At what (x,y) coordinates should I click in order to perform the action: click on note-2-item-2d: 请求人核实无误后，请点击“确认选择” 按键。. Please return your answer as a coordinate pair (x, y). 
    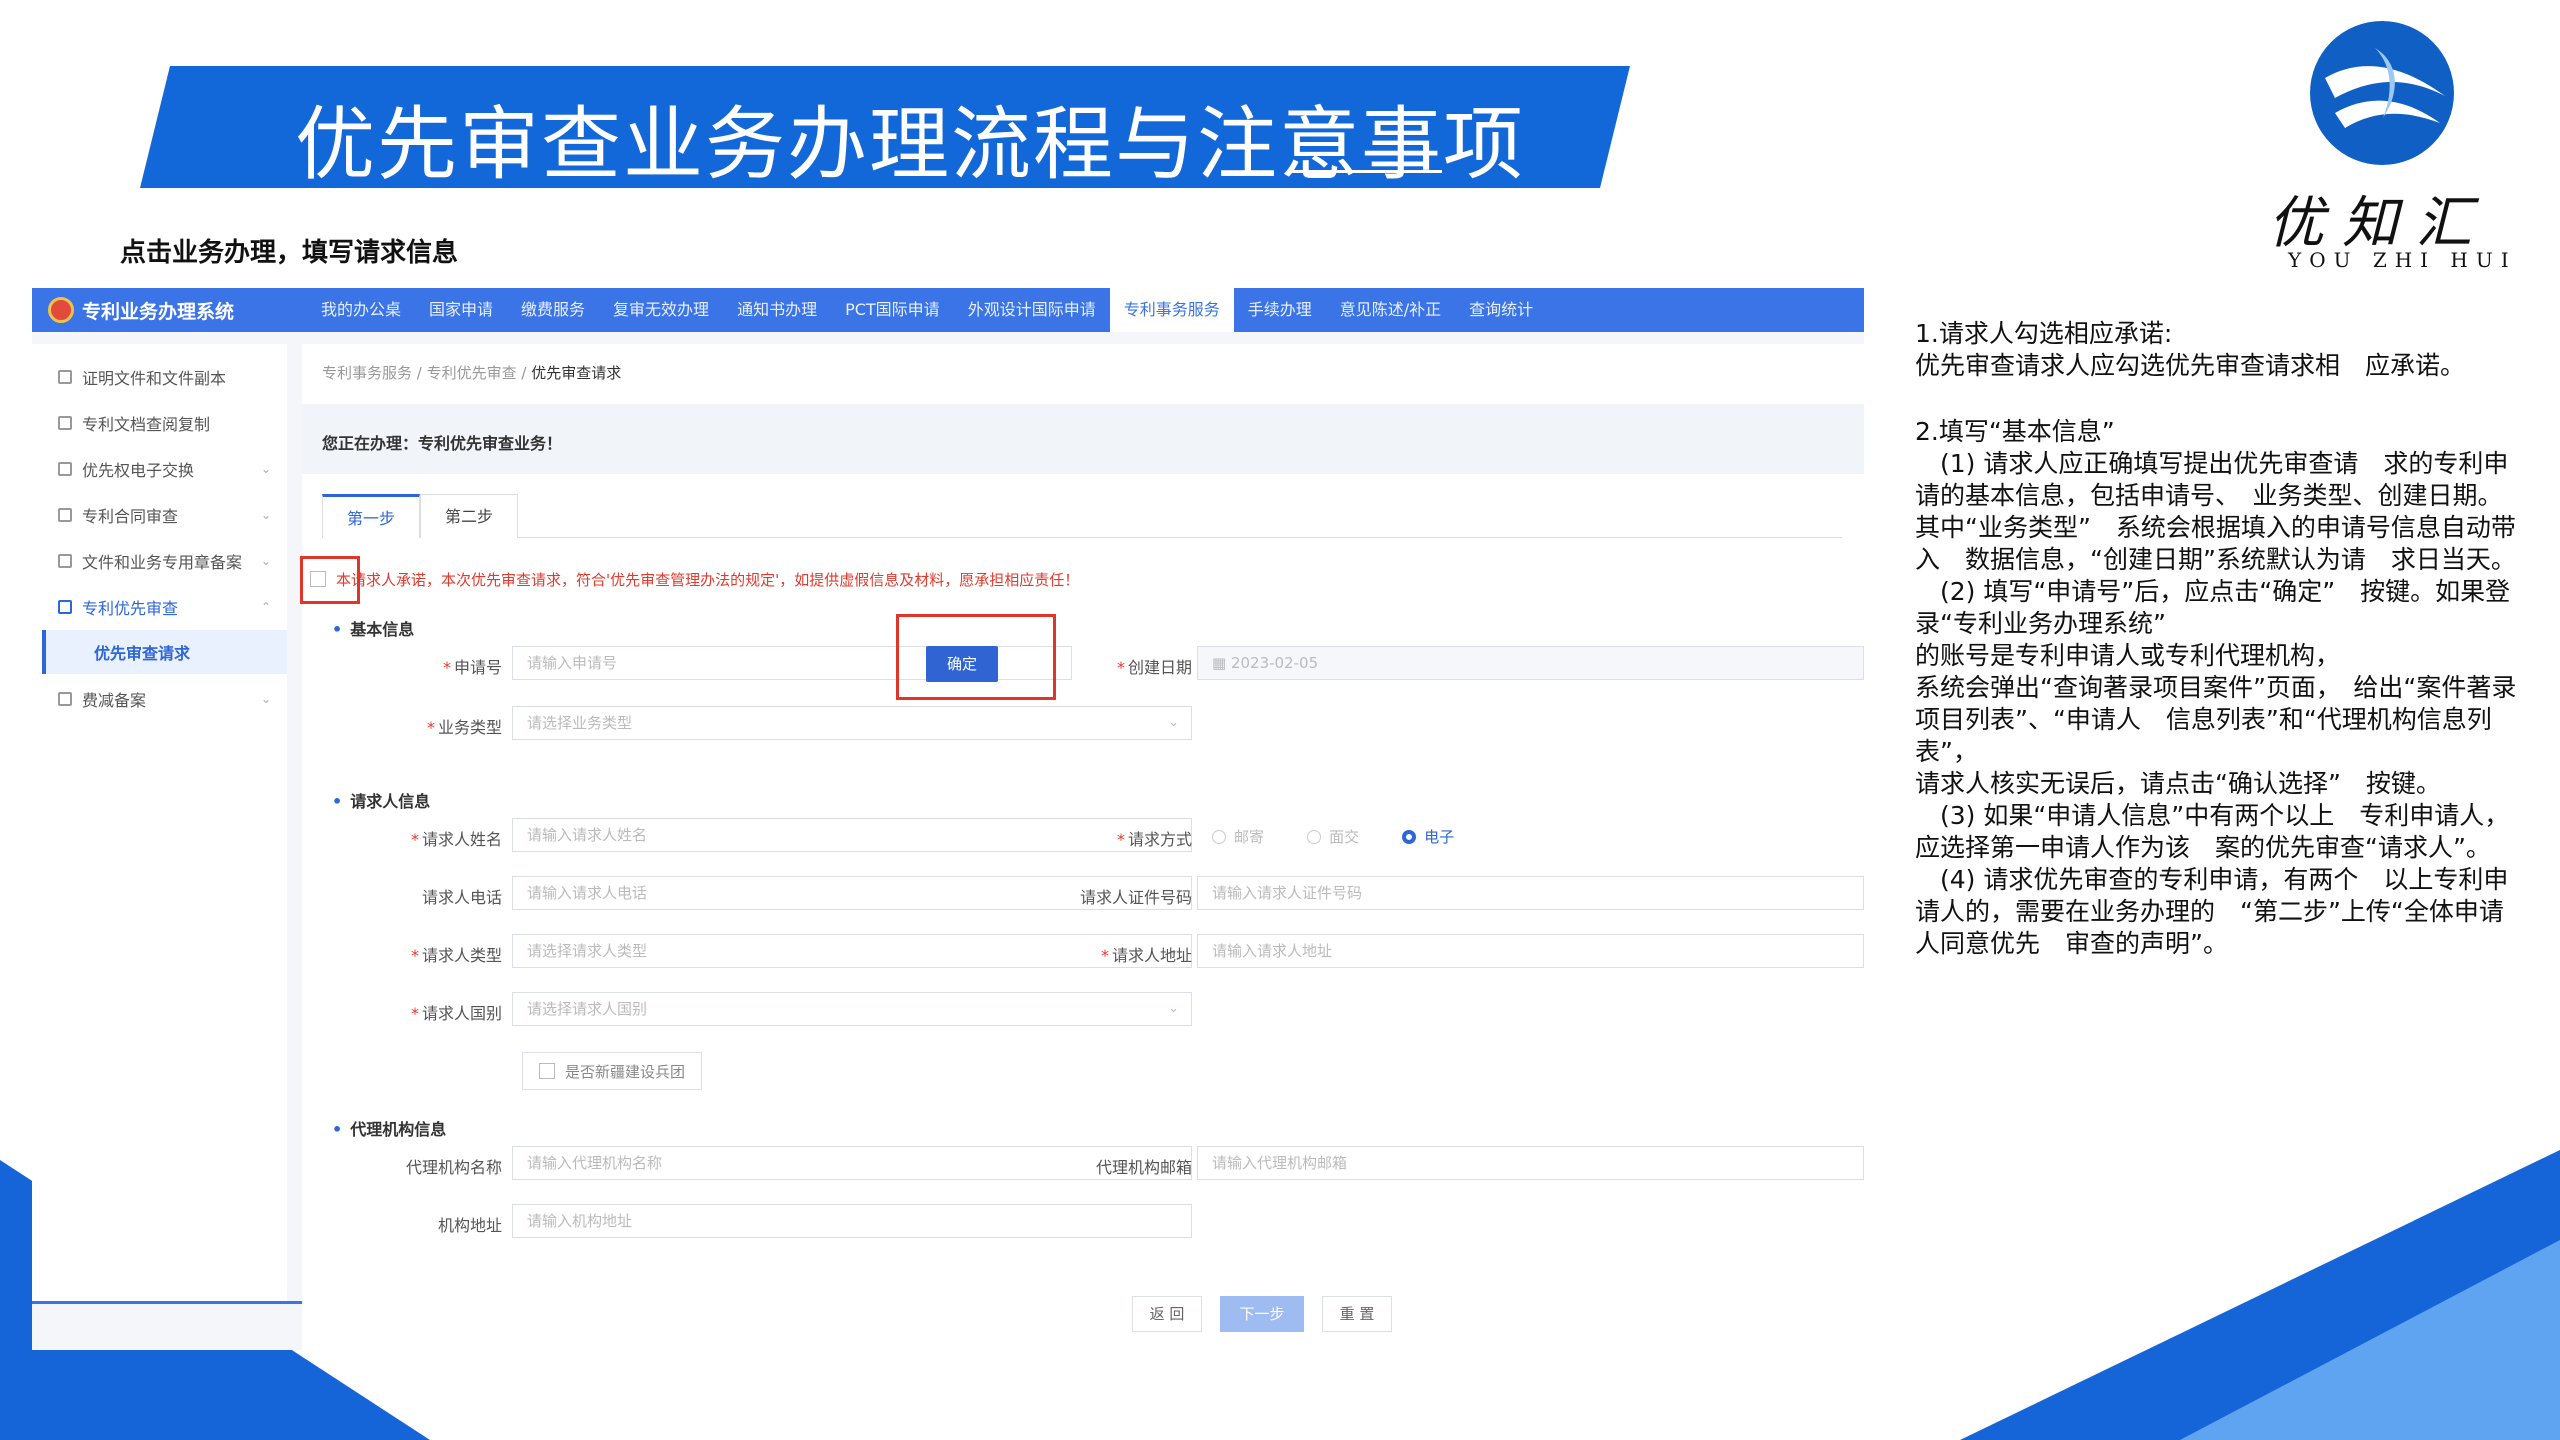
    Looking at the image, I should click on (2178, 783).